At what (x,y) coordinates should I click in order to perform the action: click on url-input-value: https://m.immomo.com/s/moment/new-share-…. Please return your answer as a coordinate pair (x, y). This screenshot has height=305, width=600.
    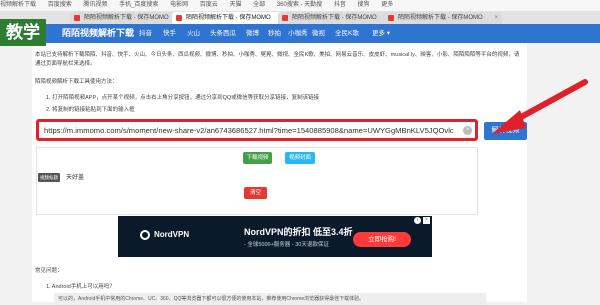
    Looking at the image, I should click on (253, 130).